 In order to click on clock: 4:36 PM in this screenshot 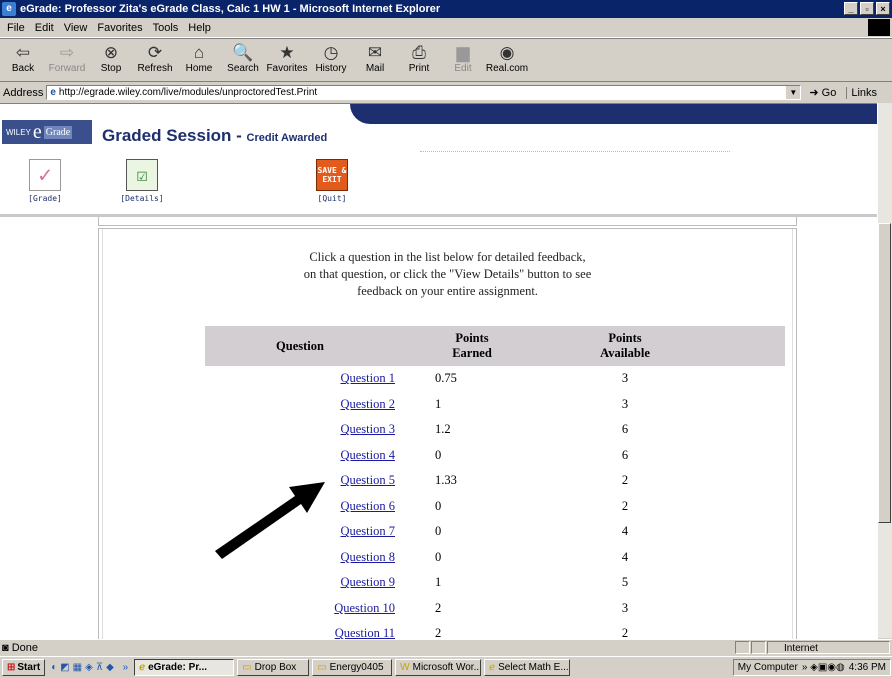, I will do `click(867, 667)`.